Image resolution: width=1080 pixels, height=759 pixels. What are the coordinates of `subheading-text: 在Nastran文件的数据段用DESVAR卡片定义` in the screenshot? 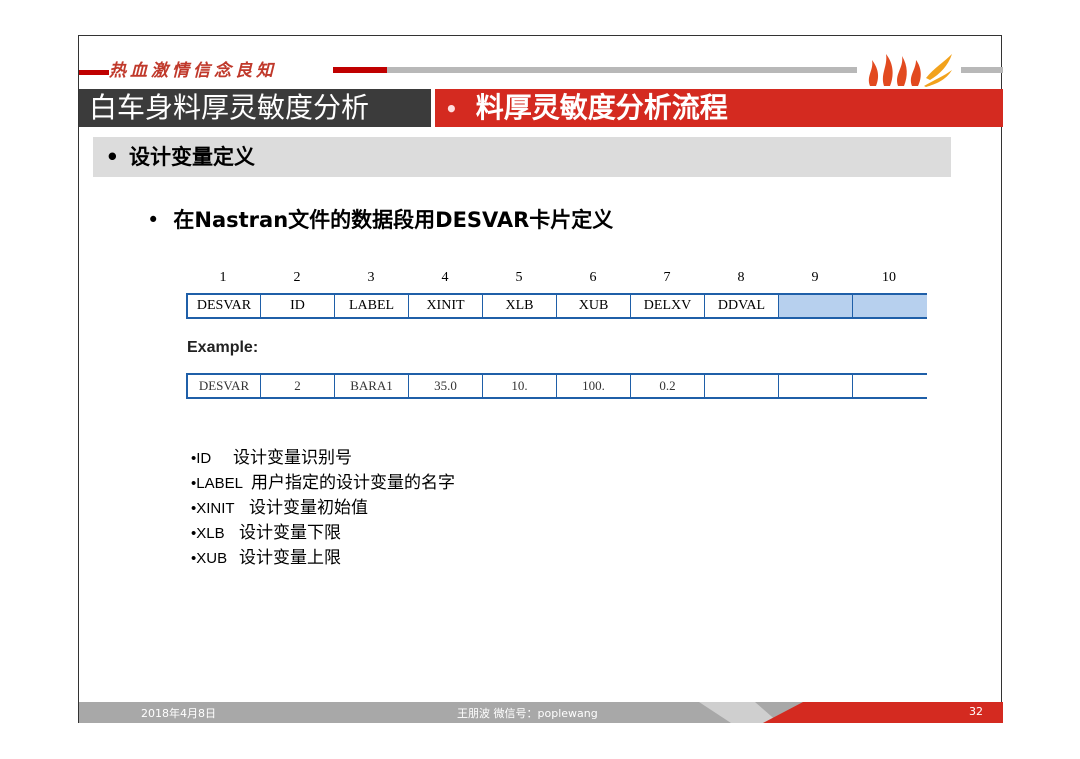 It's located at (393, 220).